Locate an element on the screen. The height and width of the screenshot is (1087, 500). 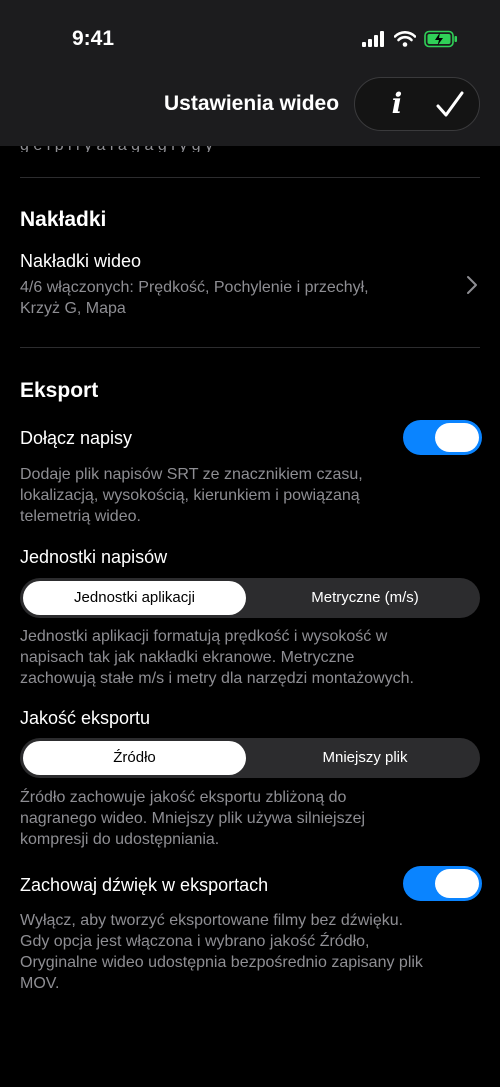
segment-metric: Metryczne (m/s) is located at coordinates (365, 598).